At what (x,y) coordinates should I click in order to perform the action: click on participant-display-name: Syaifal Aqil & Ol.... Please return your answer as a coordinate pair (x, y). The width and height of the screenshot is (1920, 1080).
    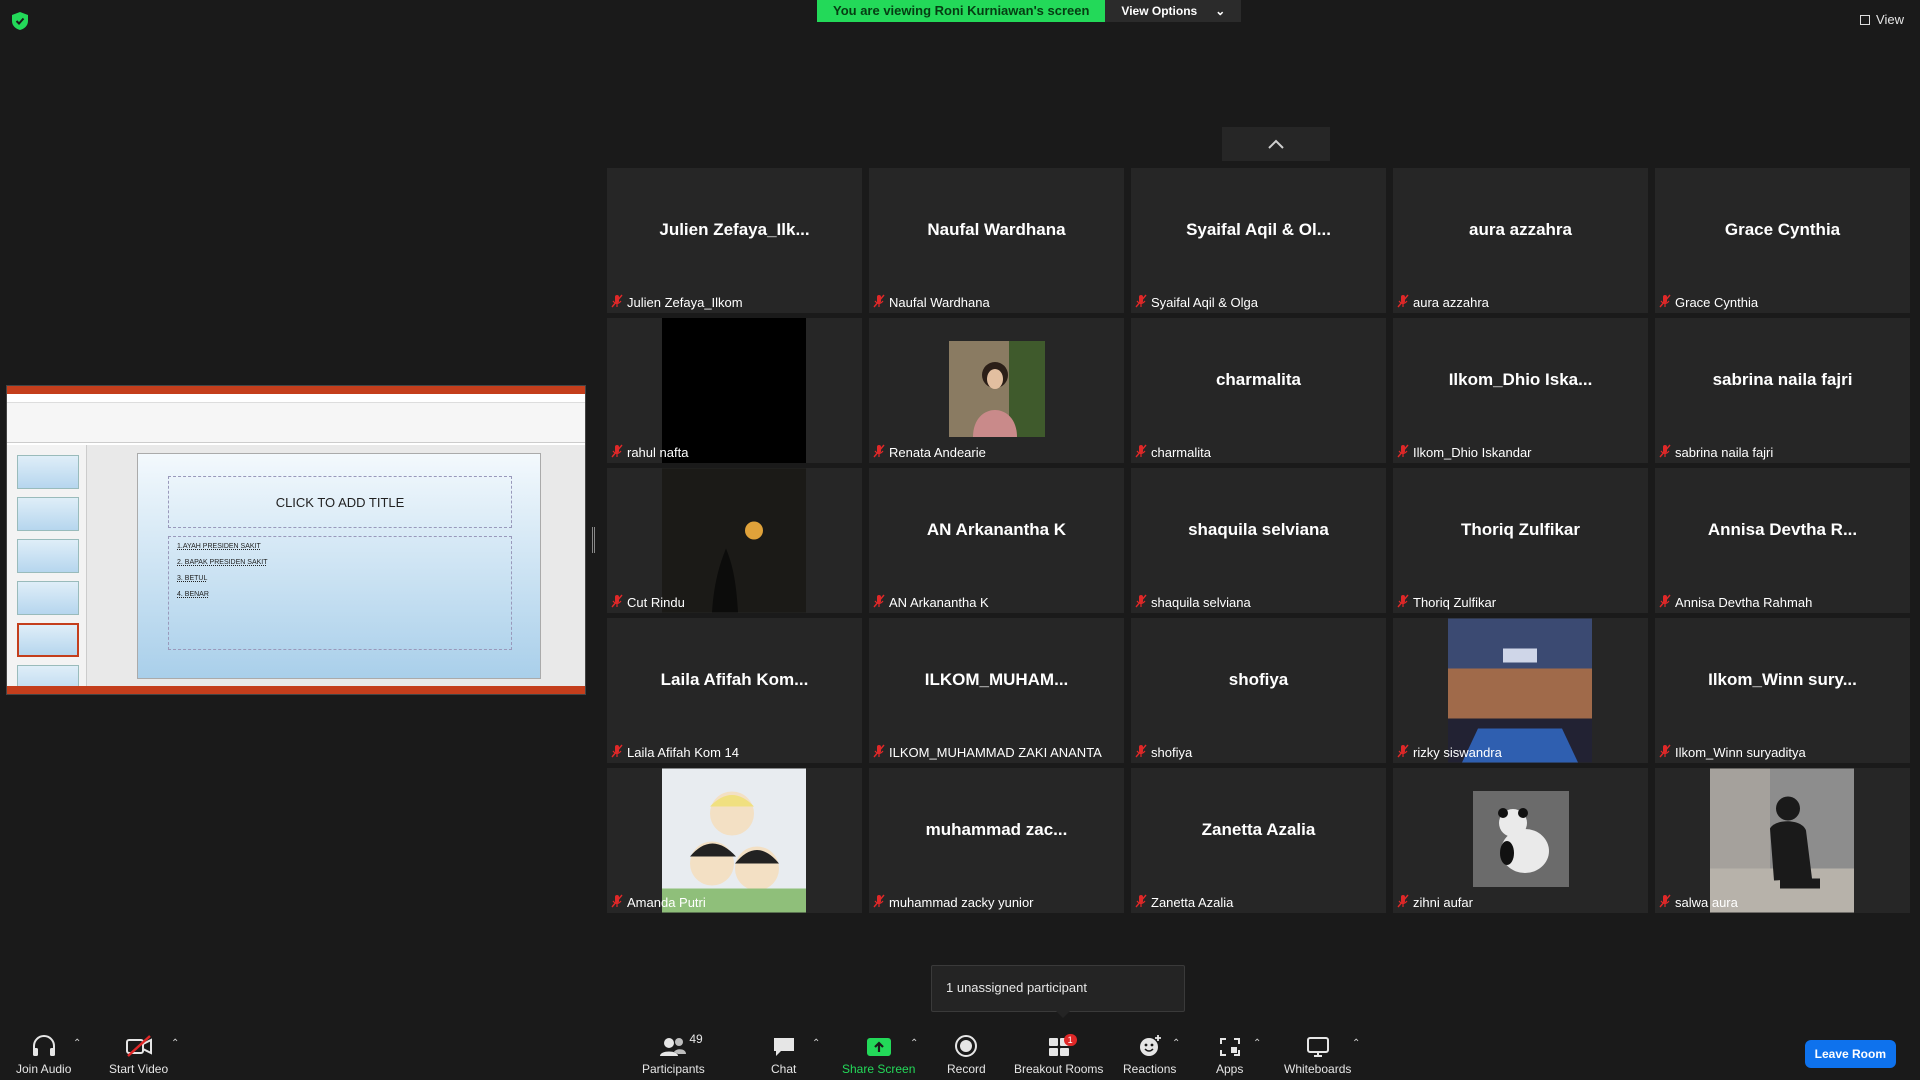
    Looking at the image, I should click on (1258, 229).